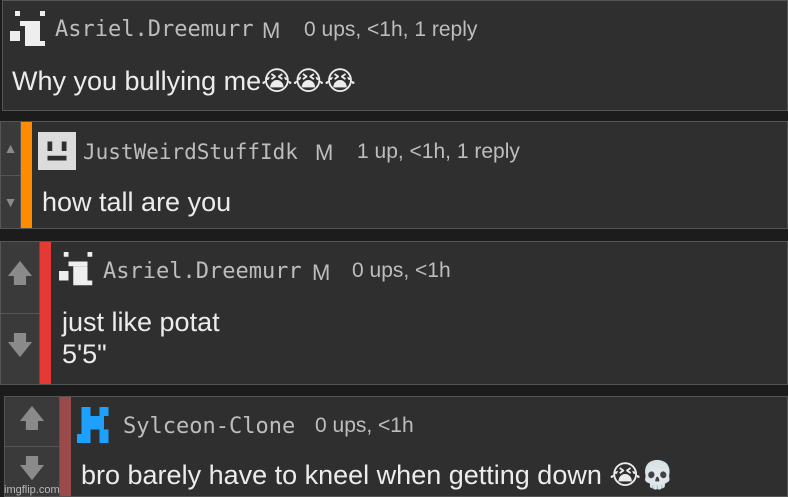  Describe the element at coordinates (10, 148) in the screenshot. I see `upvote-button: ▲` at that location.